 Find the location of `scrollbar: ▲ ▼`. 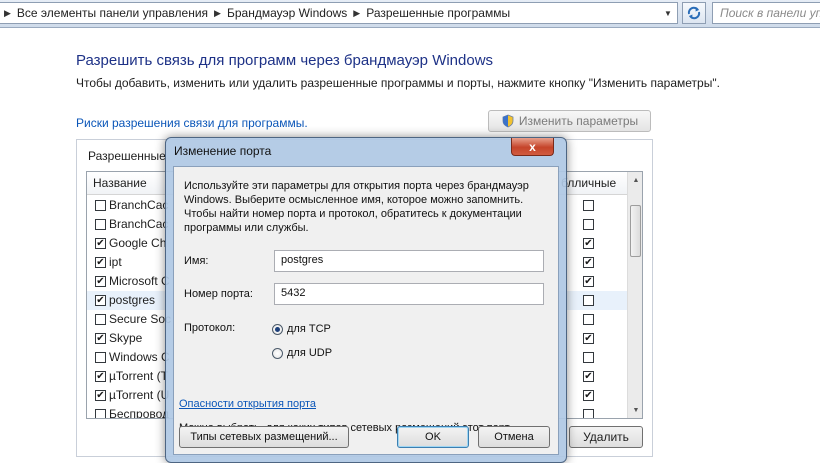

scrollbar: ▲ ▼ is located at coordinates (634, 295).